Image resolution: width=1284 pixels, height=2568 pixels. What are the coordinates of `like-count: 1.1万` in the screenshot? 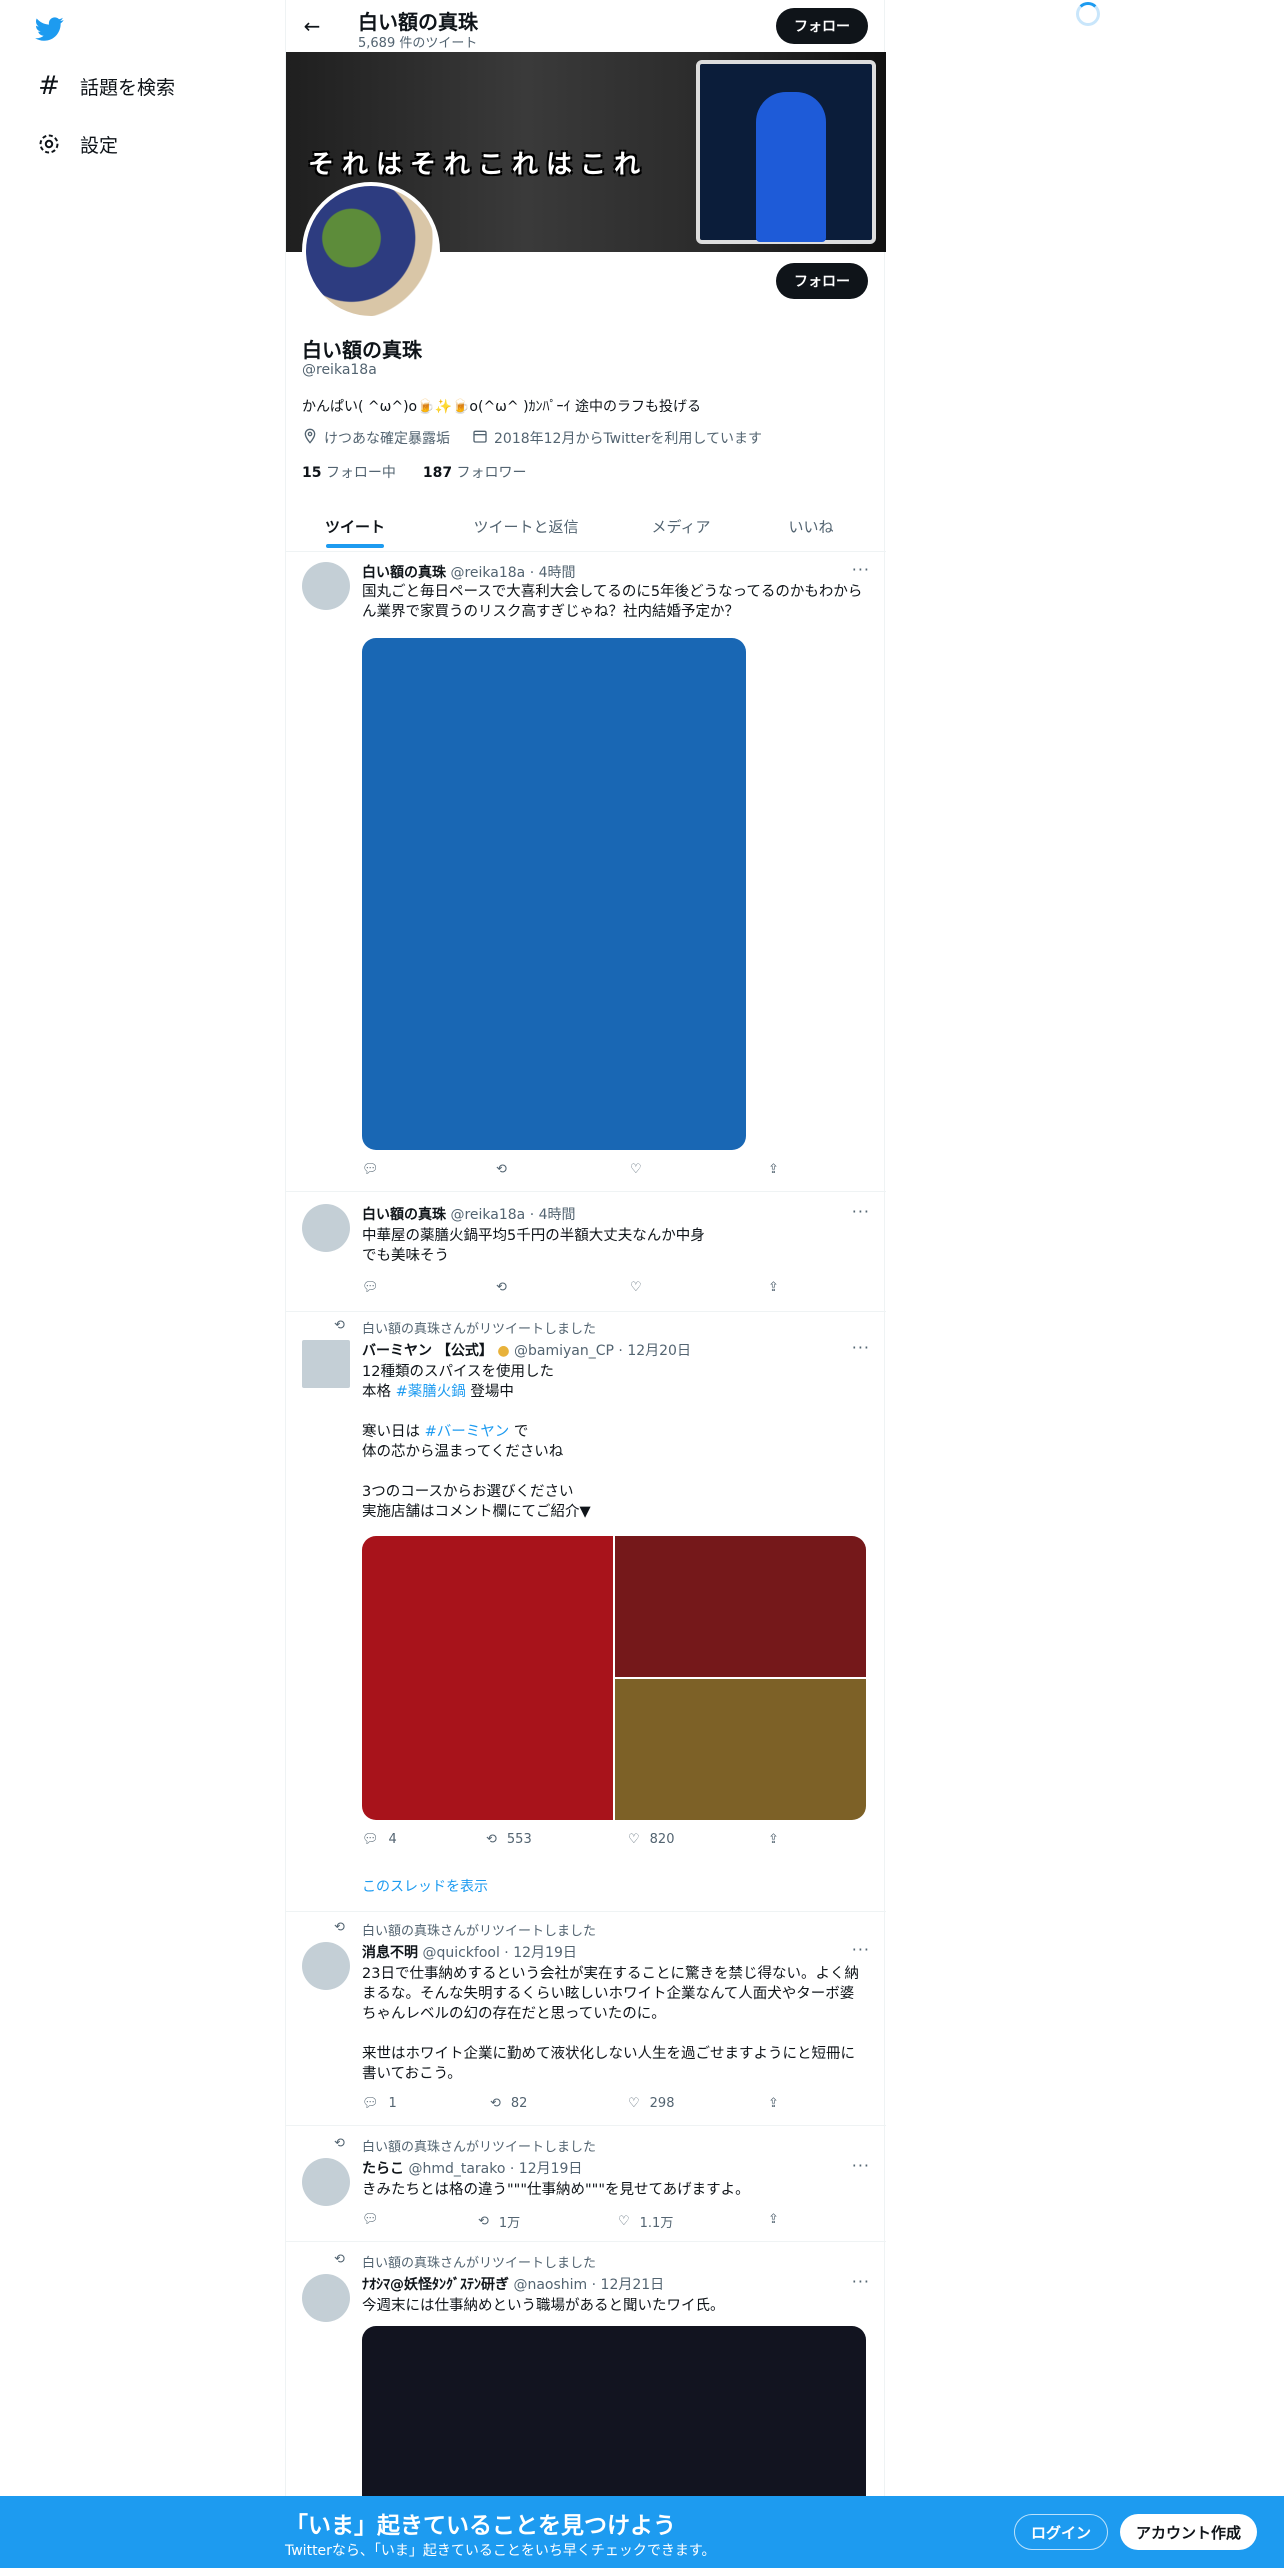 It's located at (656, 2223).